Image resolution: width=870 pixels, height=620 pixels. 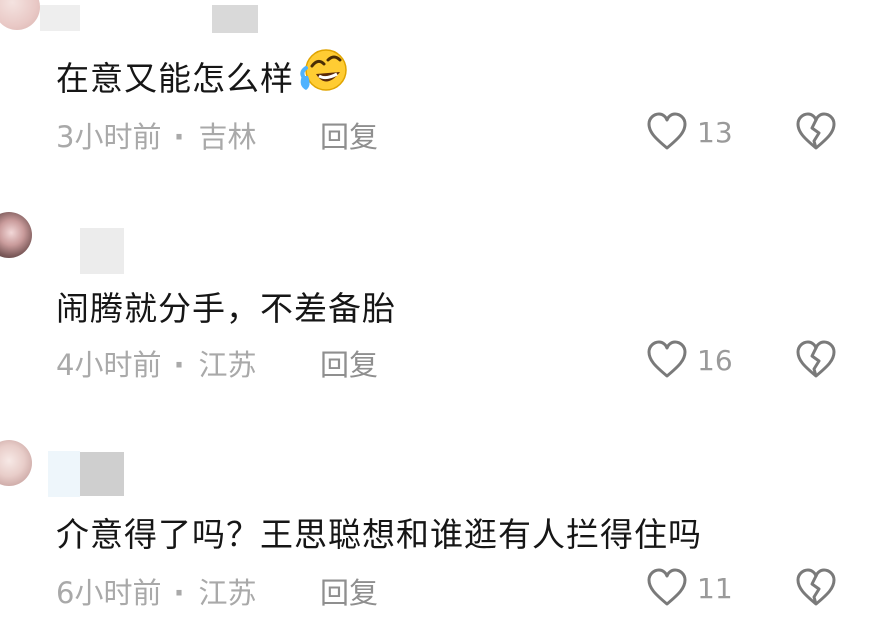 I want to click on comment-time: 6小时前, so click(x=109, y=593).